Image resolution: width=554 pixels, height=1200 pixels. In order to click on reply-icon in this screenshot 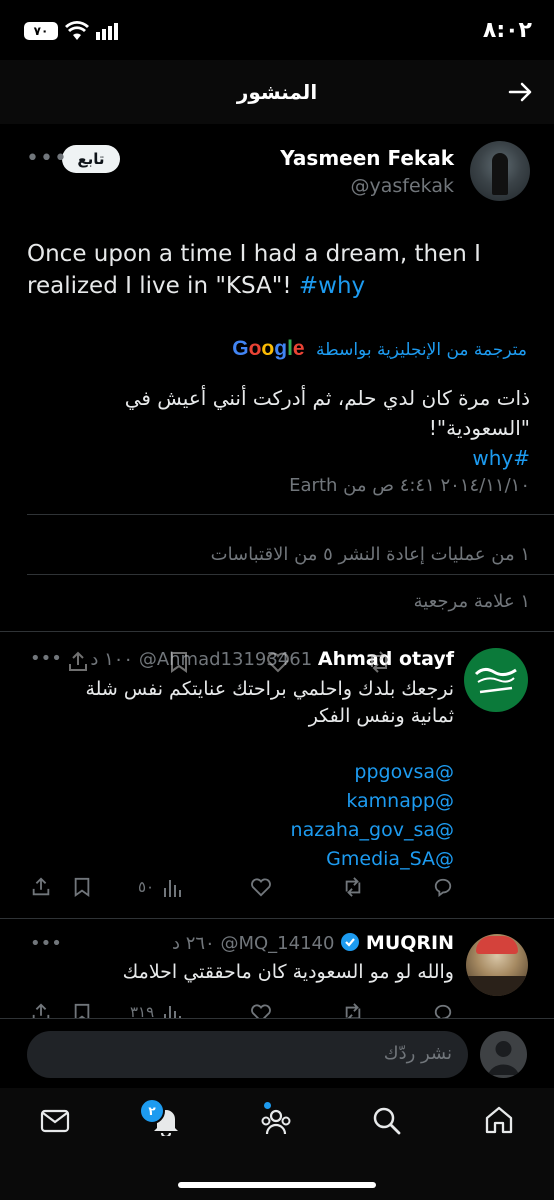, I will do `click(443, 887)`.